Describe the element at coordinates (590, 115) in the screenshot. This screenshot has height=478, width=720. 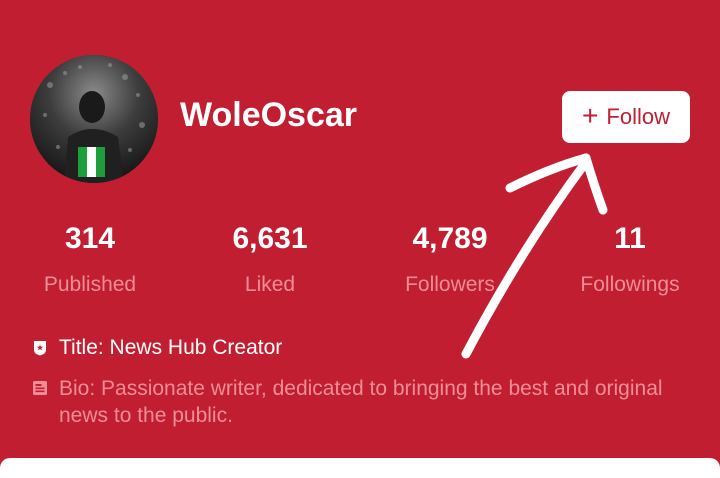
I see `plus-icon: +` at that location.